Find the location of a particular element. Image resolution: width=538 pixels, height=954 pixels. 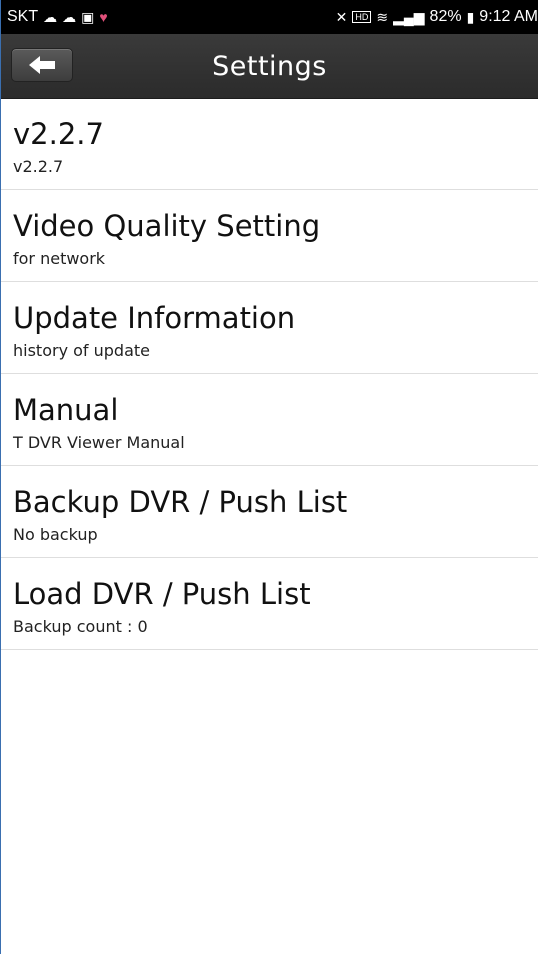

setting-subtitle: history of update is located at coordinates (81, 350).